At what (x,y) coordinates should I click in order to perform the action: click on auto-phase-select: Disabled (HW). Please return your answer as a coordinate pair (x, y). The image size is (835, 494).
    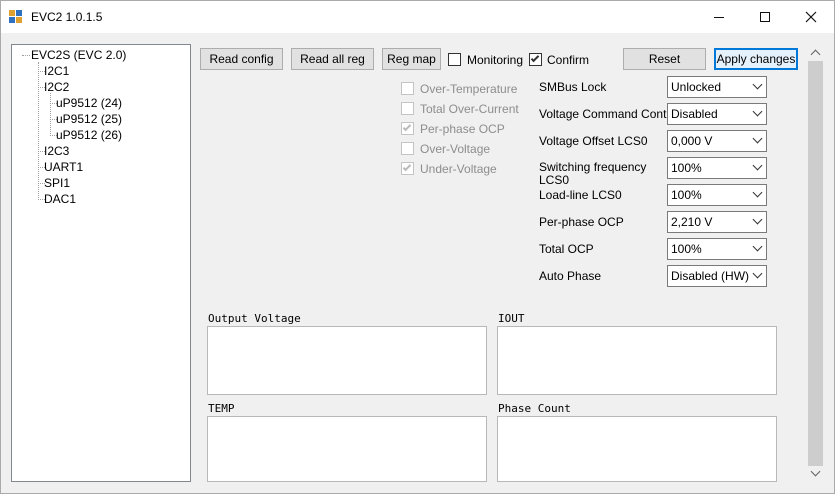
    Looking at the image, I should click on (717, 276).